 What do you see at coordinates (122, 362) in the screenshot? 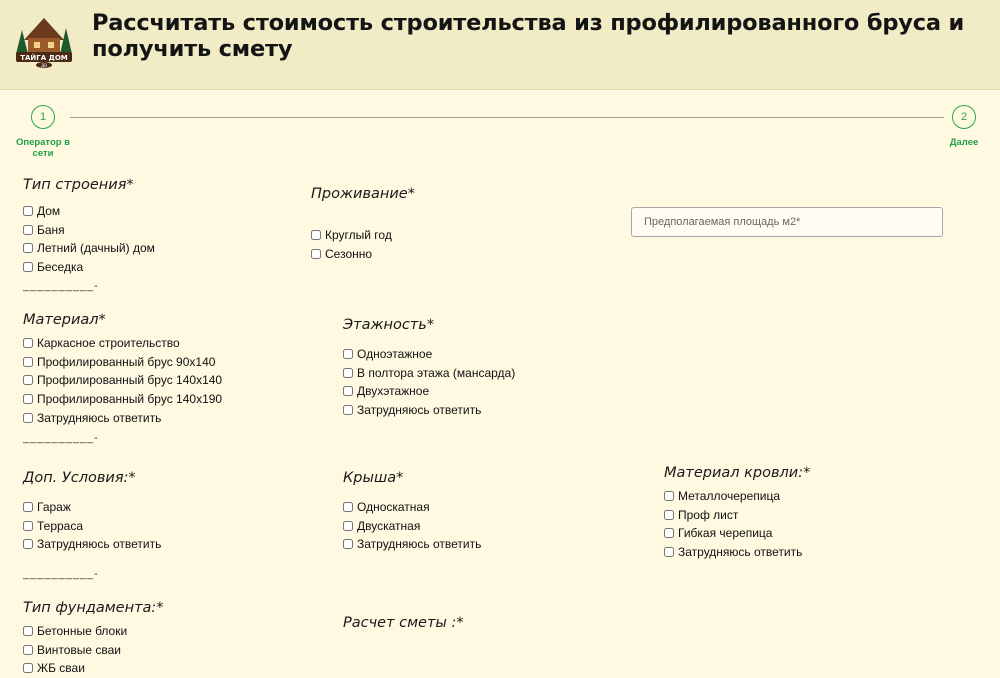
I see `material-option: Профилированный брус 90х140` at bounding box center [122, 362].